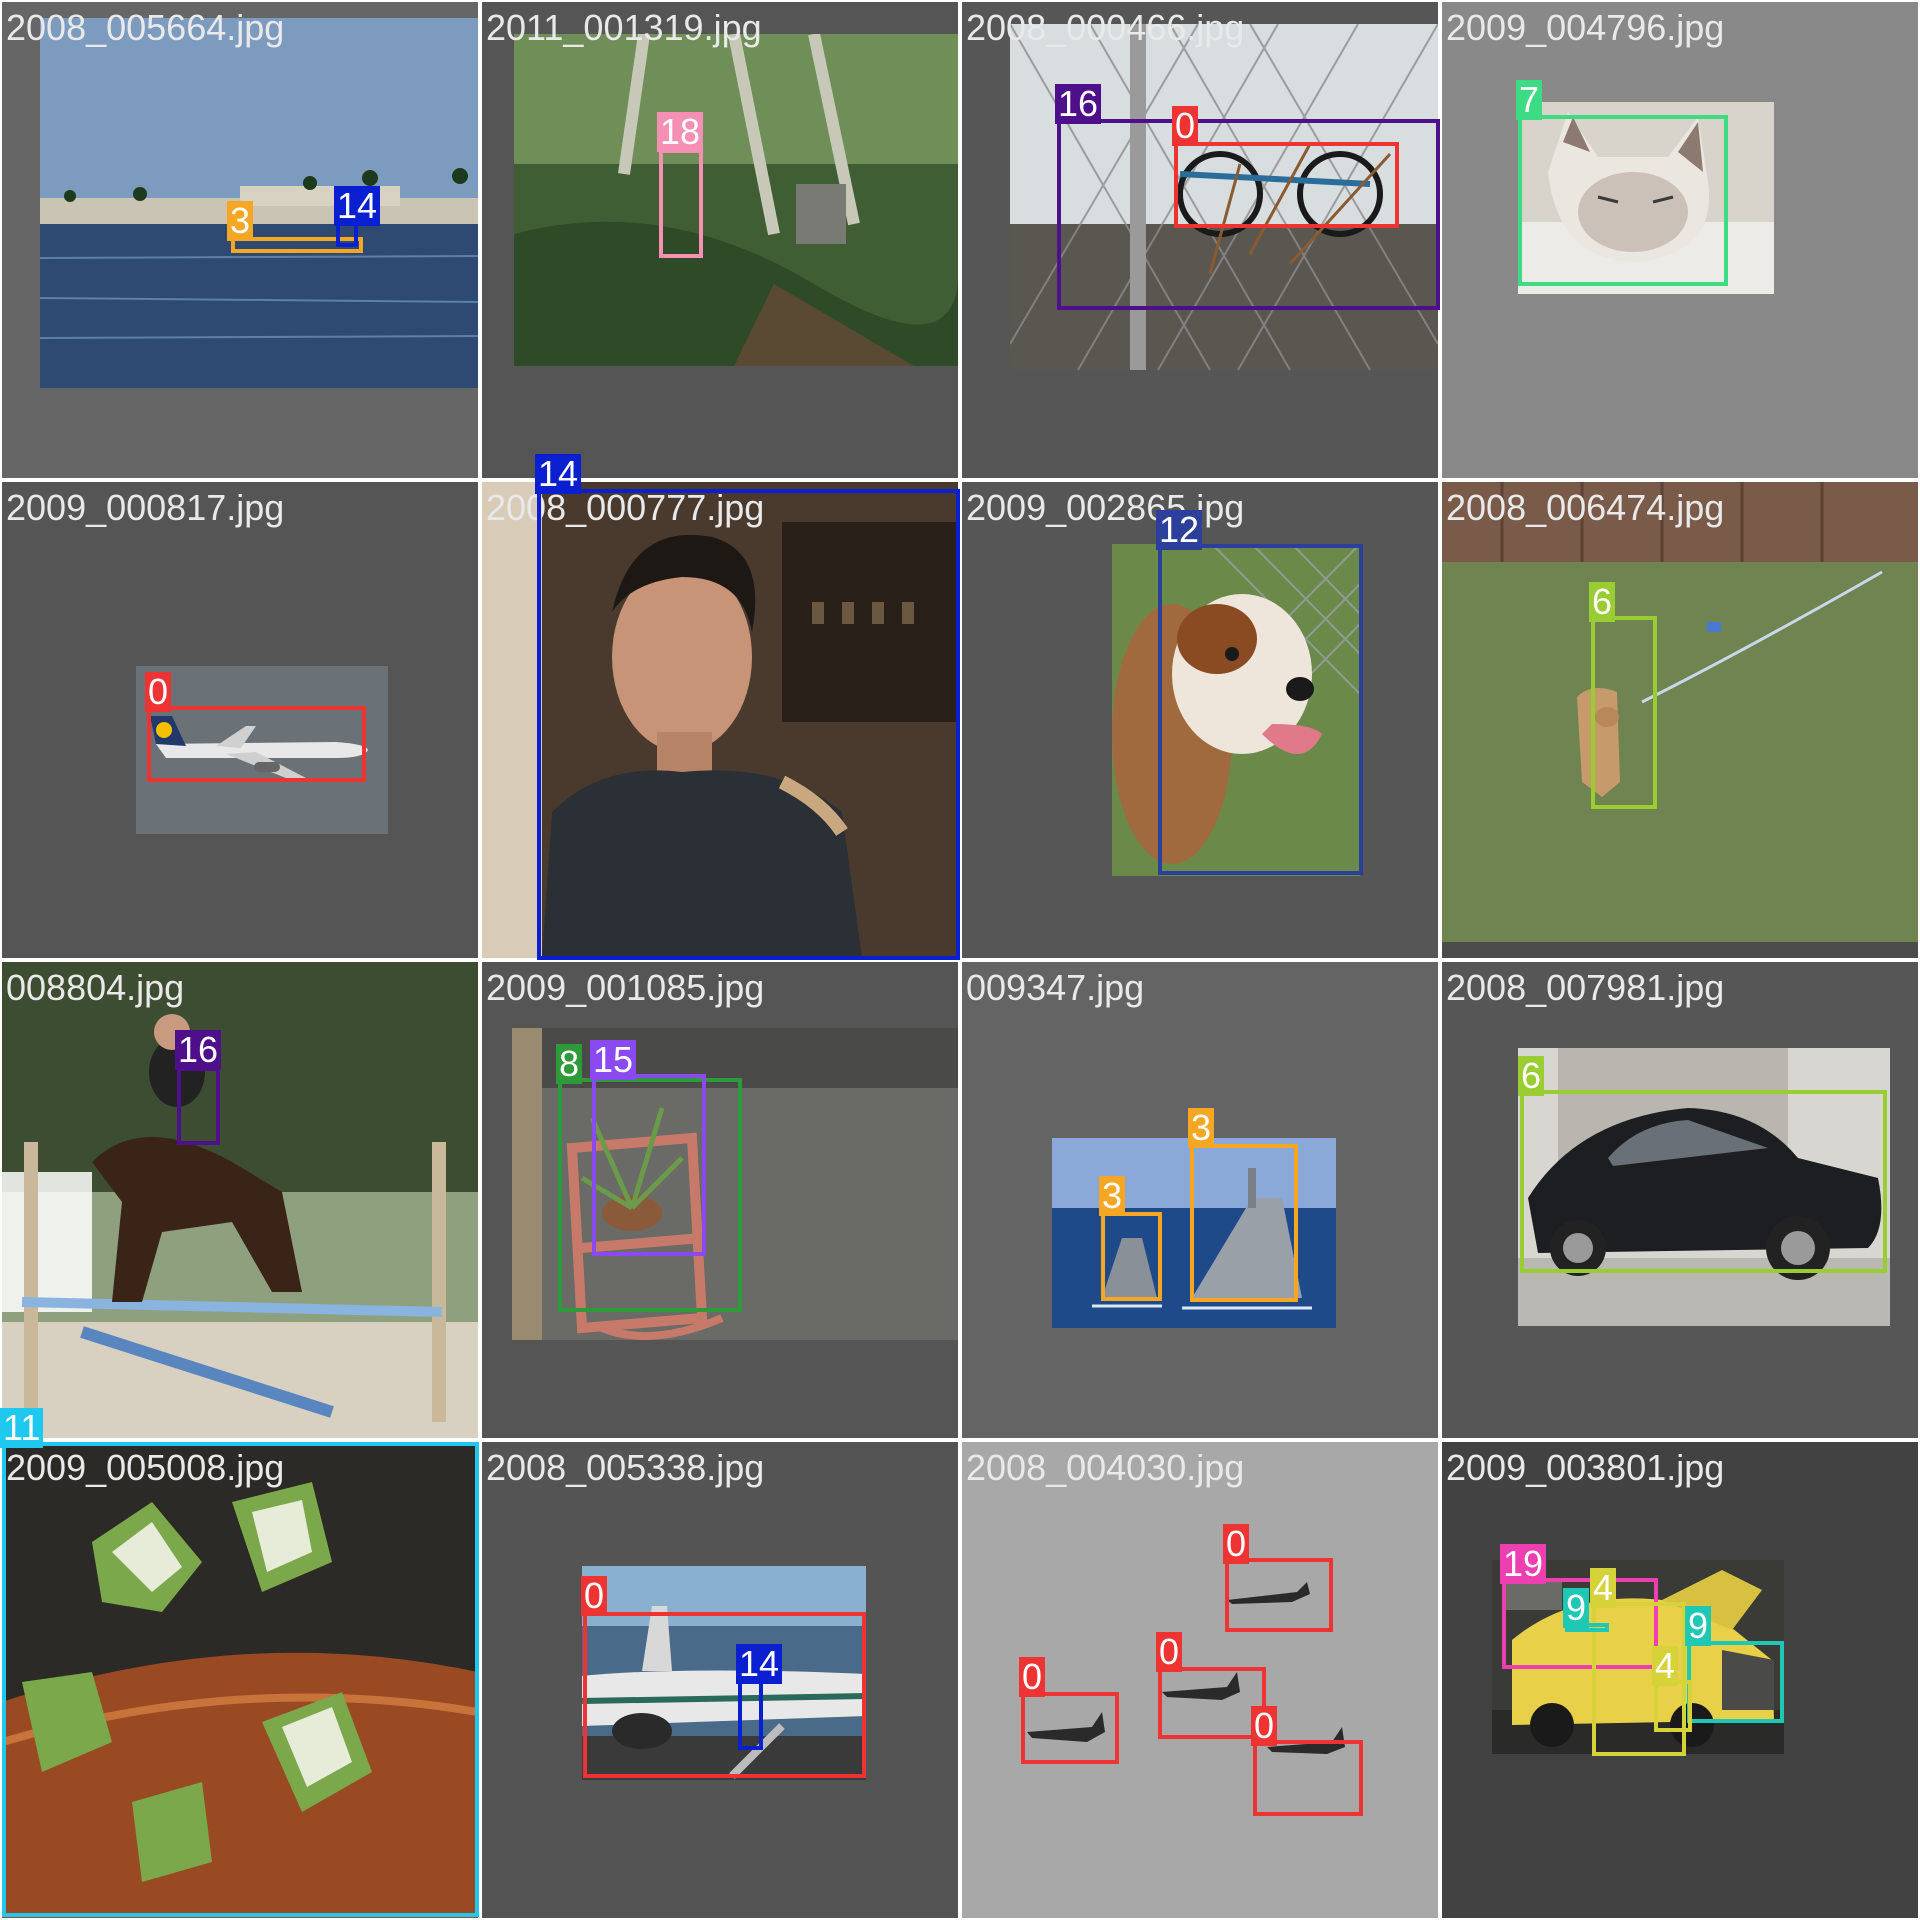  I want to click on tile-2008_006474: 2008_006474.jpg, so click(1680, 720).